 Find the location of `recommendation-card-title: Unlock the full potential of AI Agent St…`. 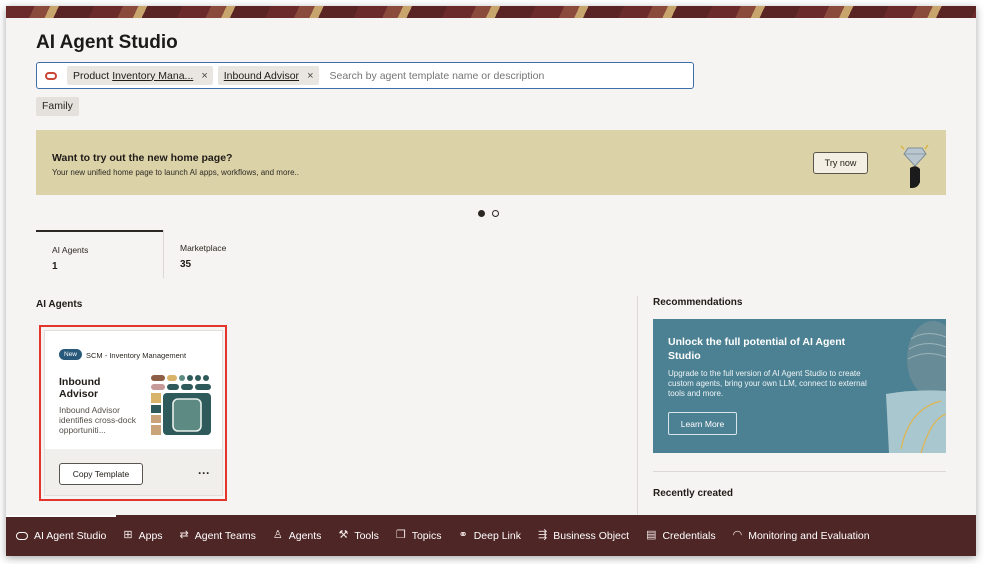

recommendation-card-title: Unlock the full potential of AI Agent St… is located at coordinates (757, 349).